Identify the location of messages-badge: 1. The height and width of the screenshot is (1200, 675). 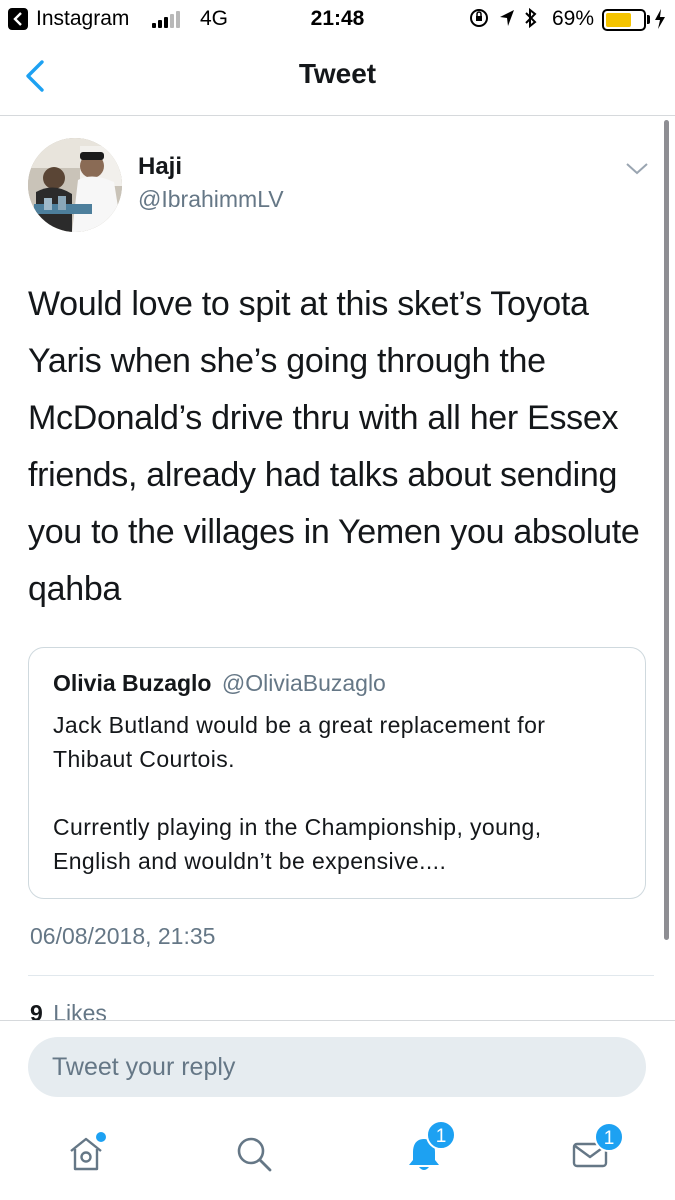
(609, 1137).